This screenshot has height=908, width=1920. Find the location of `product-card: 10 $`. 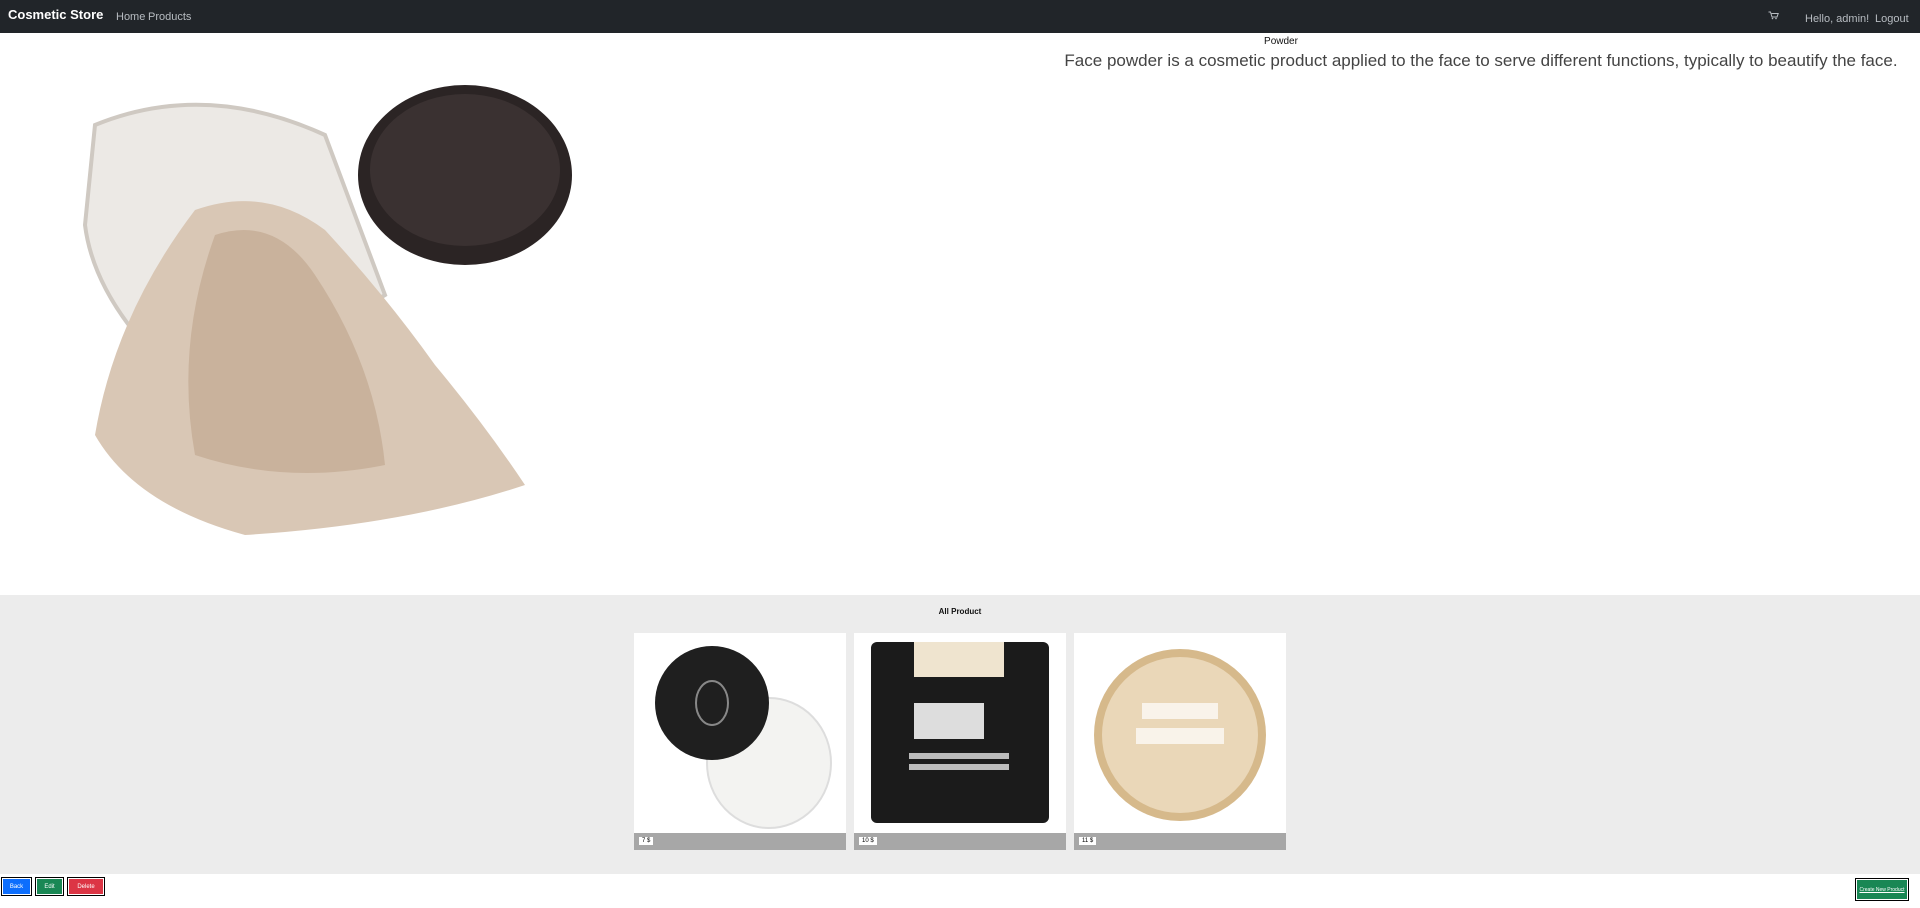

product-card: 10 $ is located at coordinates (960, 741).